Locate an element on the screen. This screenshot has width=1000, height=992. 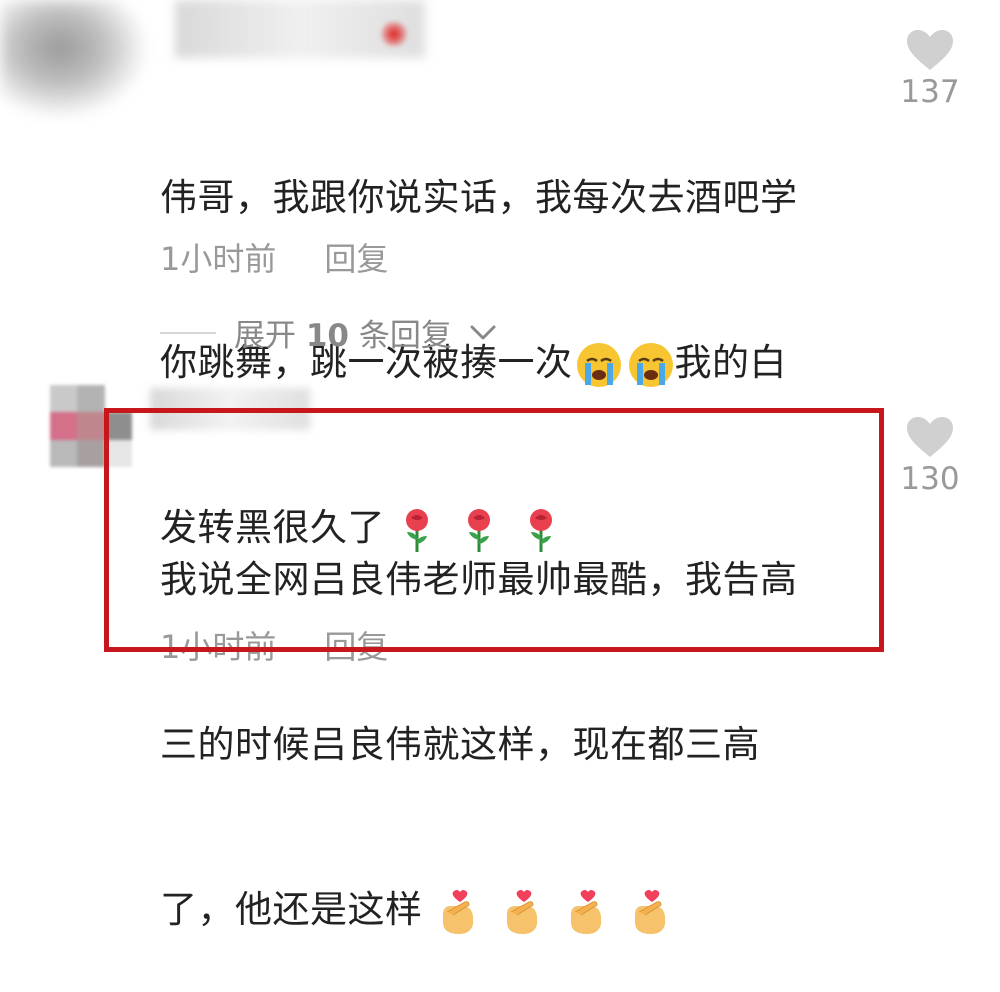
divider-line is located at coordinates (188, 332).